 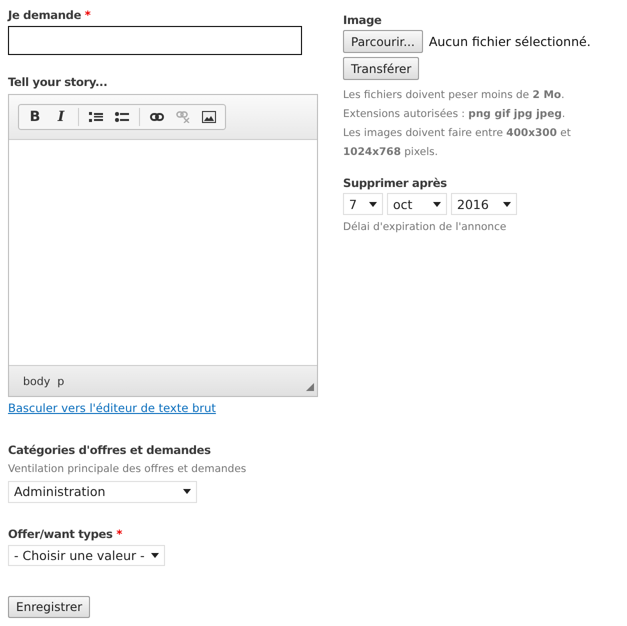 I want to click on field-description: Délai d'expiration de l'annonce, so click(x=425, y=227).